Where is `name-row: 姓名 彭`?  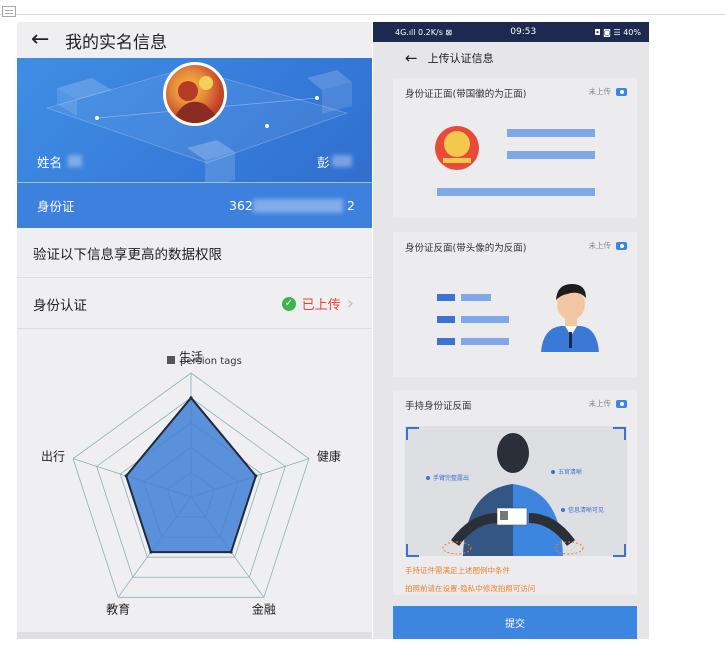 name-row: 姓名 彭 is located at coordinates (194, 161).